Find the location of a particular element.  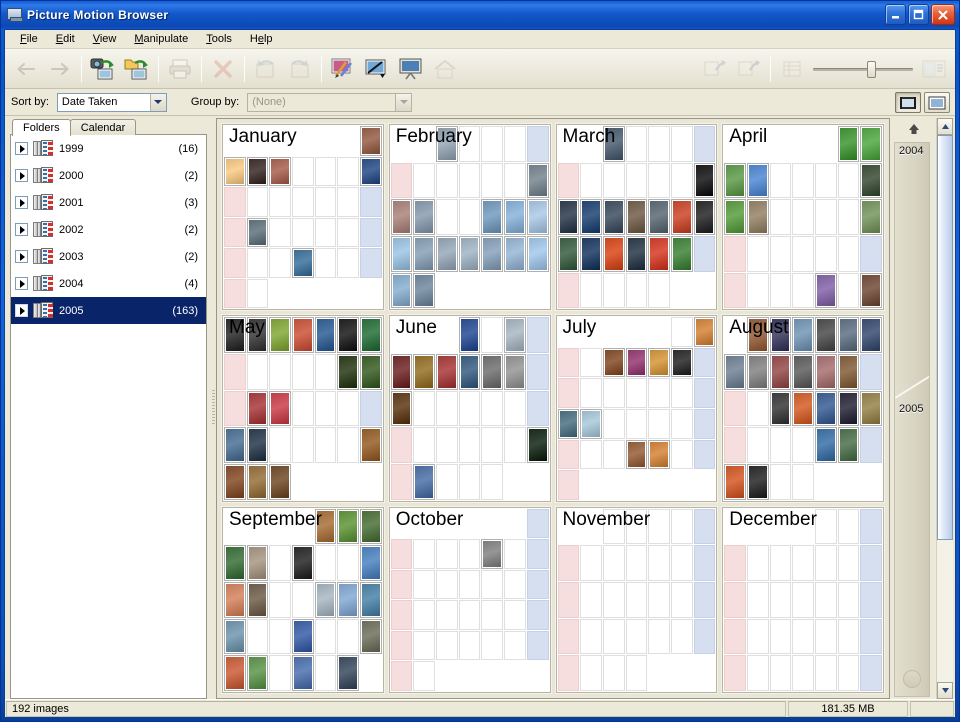

tree-item-2004: 2004 (4) is located at coordinates (108, 283).